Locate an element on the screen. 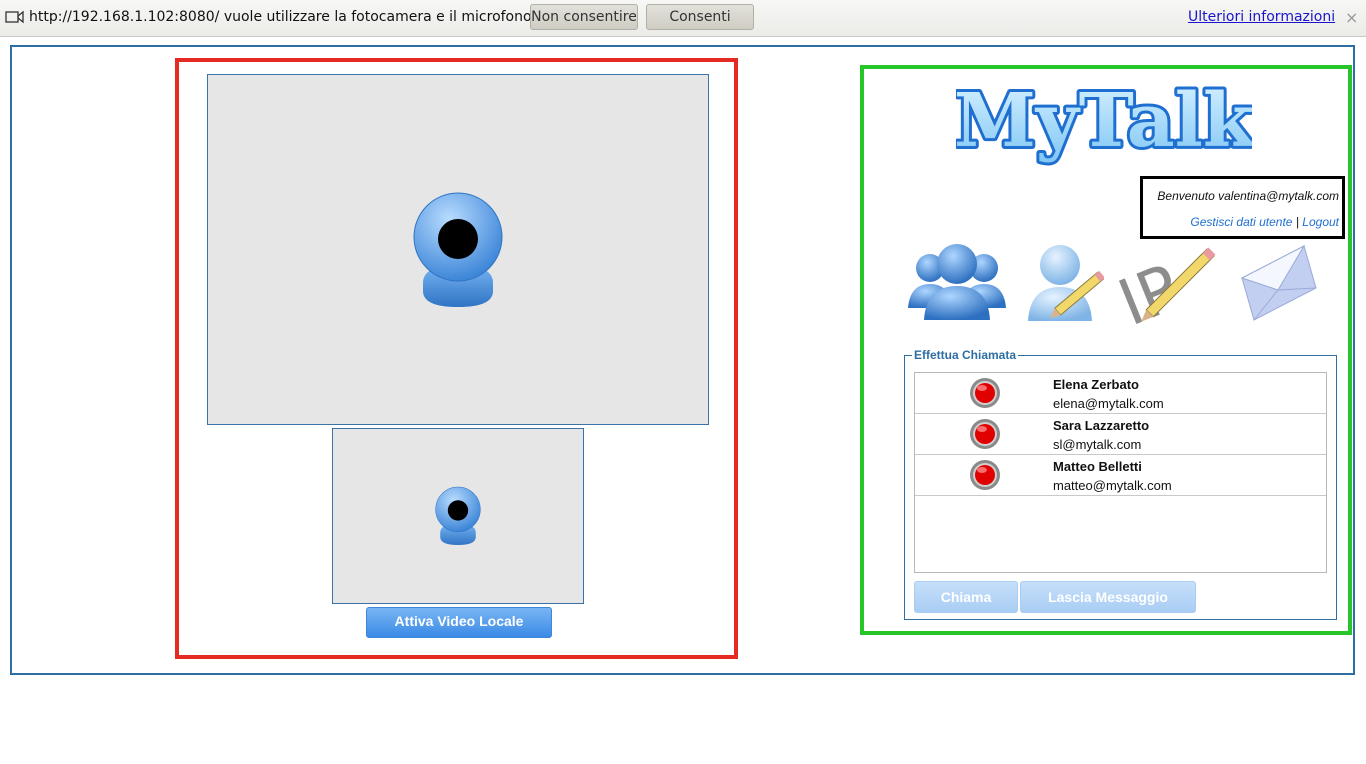 The height and width of the screenshot is (764, 1366). call-button: Chiama is located at coordinates (966, 597).